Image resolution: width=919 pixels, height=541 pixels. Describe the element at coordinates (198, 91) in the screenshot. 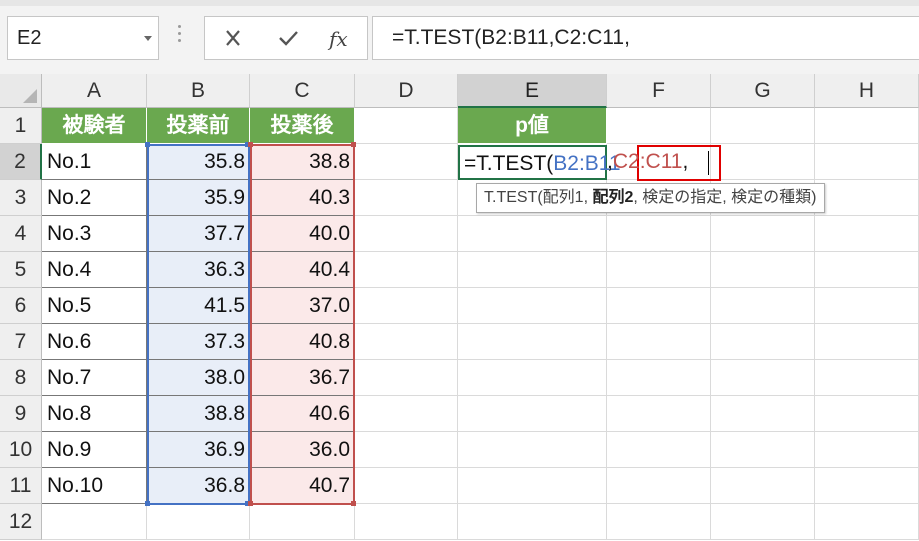

I see `column-header-b: B` at that location.